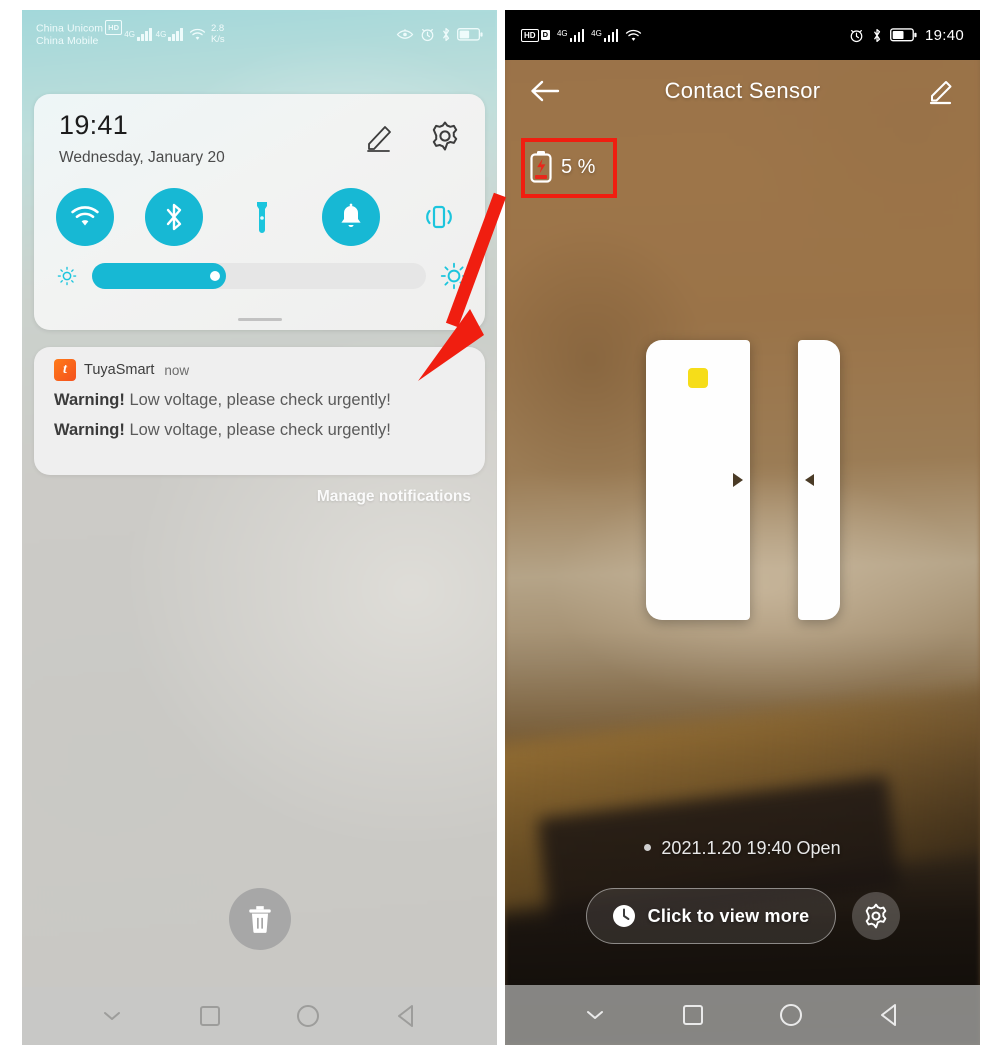 The height and width of the screenshot is (1053, 1000). I want to click on contact-sensor-illustration, so click(742, 480).